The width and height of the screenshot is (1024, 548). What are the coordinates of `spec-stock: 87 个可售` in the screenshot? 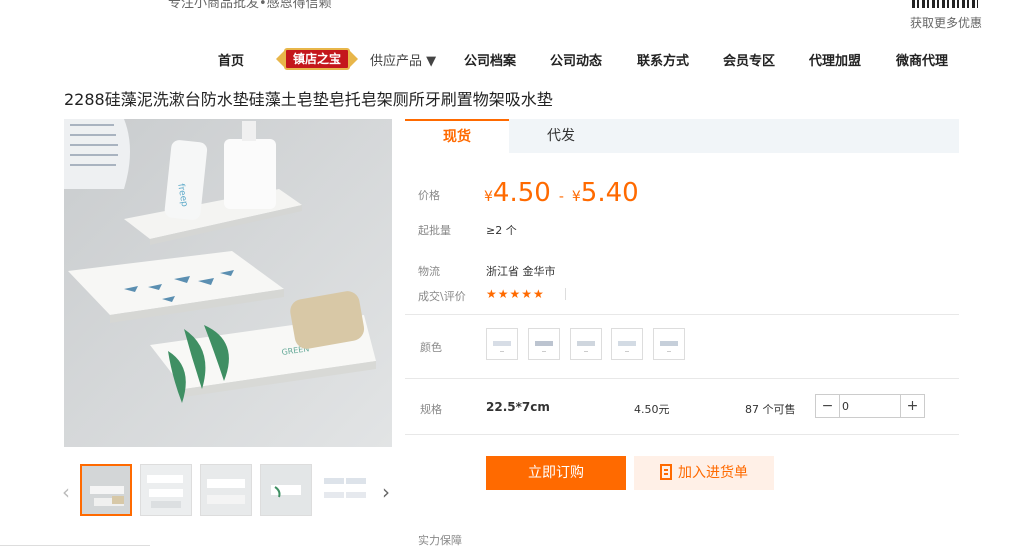 It's located at (770, 409).